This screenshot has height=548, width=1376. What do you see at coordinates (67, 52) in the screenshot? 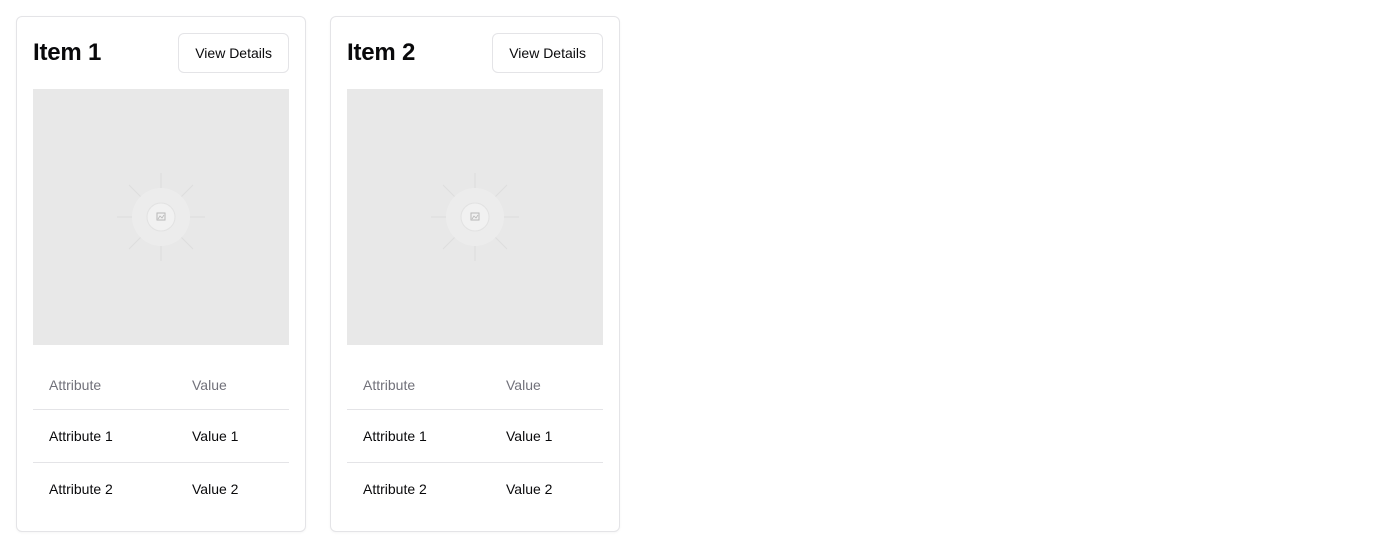
I see `card-title: Item 1` at bounding box center [67, 52].